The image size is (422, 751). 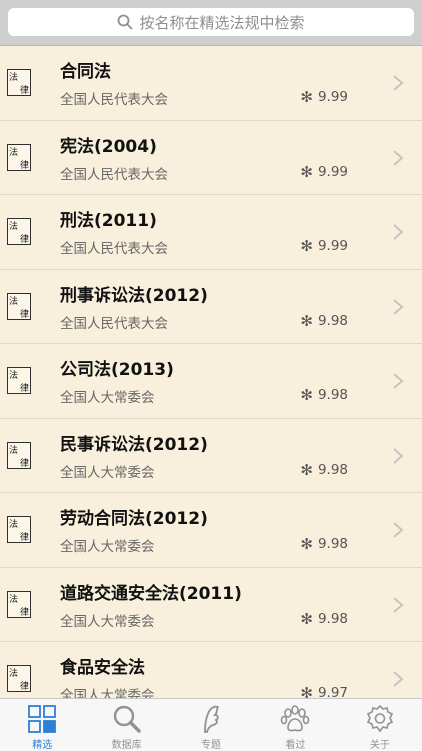 What do you see at coordinates (211, 307) in the screenshot?
I see `list-item: 法律 刑事诉讼法(2012) 全国人民代表大会 ✻ 9.98` at bounding box center [211, 307].